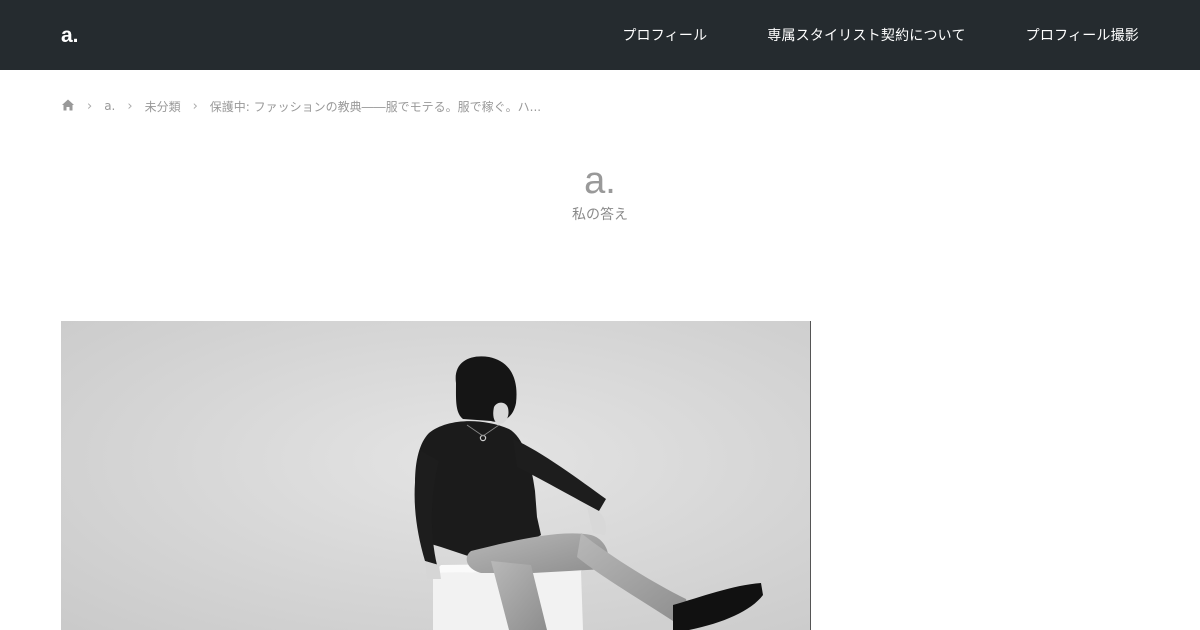  I want to click on nav-item-stylist-contract: 専属スタイリスト契約について, so click(866, 35).